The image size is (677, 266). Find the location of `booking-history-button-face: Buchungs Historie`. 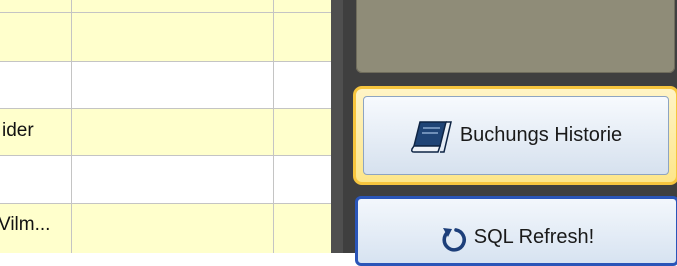

booking-history-button-face: Buchungs Historie is located at coordinates (516, 135).